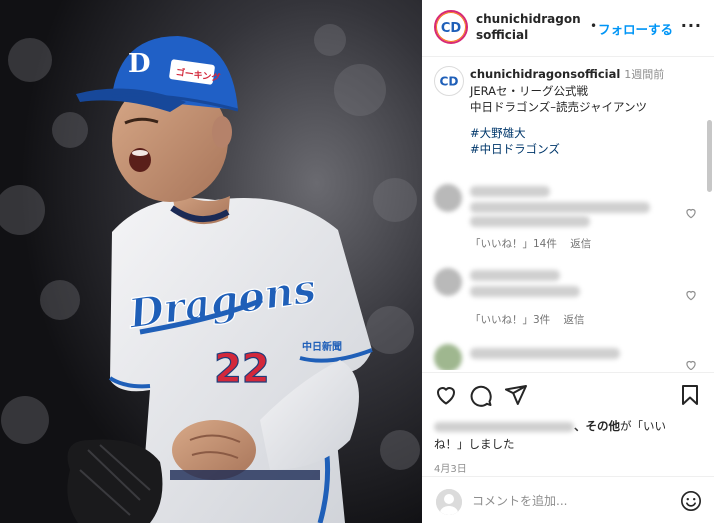 This screenshot has width=714, height=523. I want to click on current-user-avatar, so click(449, 502).